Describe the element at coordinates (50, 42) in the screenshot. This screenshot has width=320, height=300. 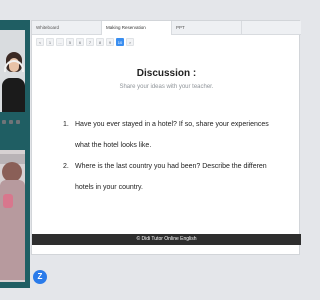
I see `page-button-1: 1` at that location.